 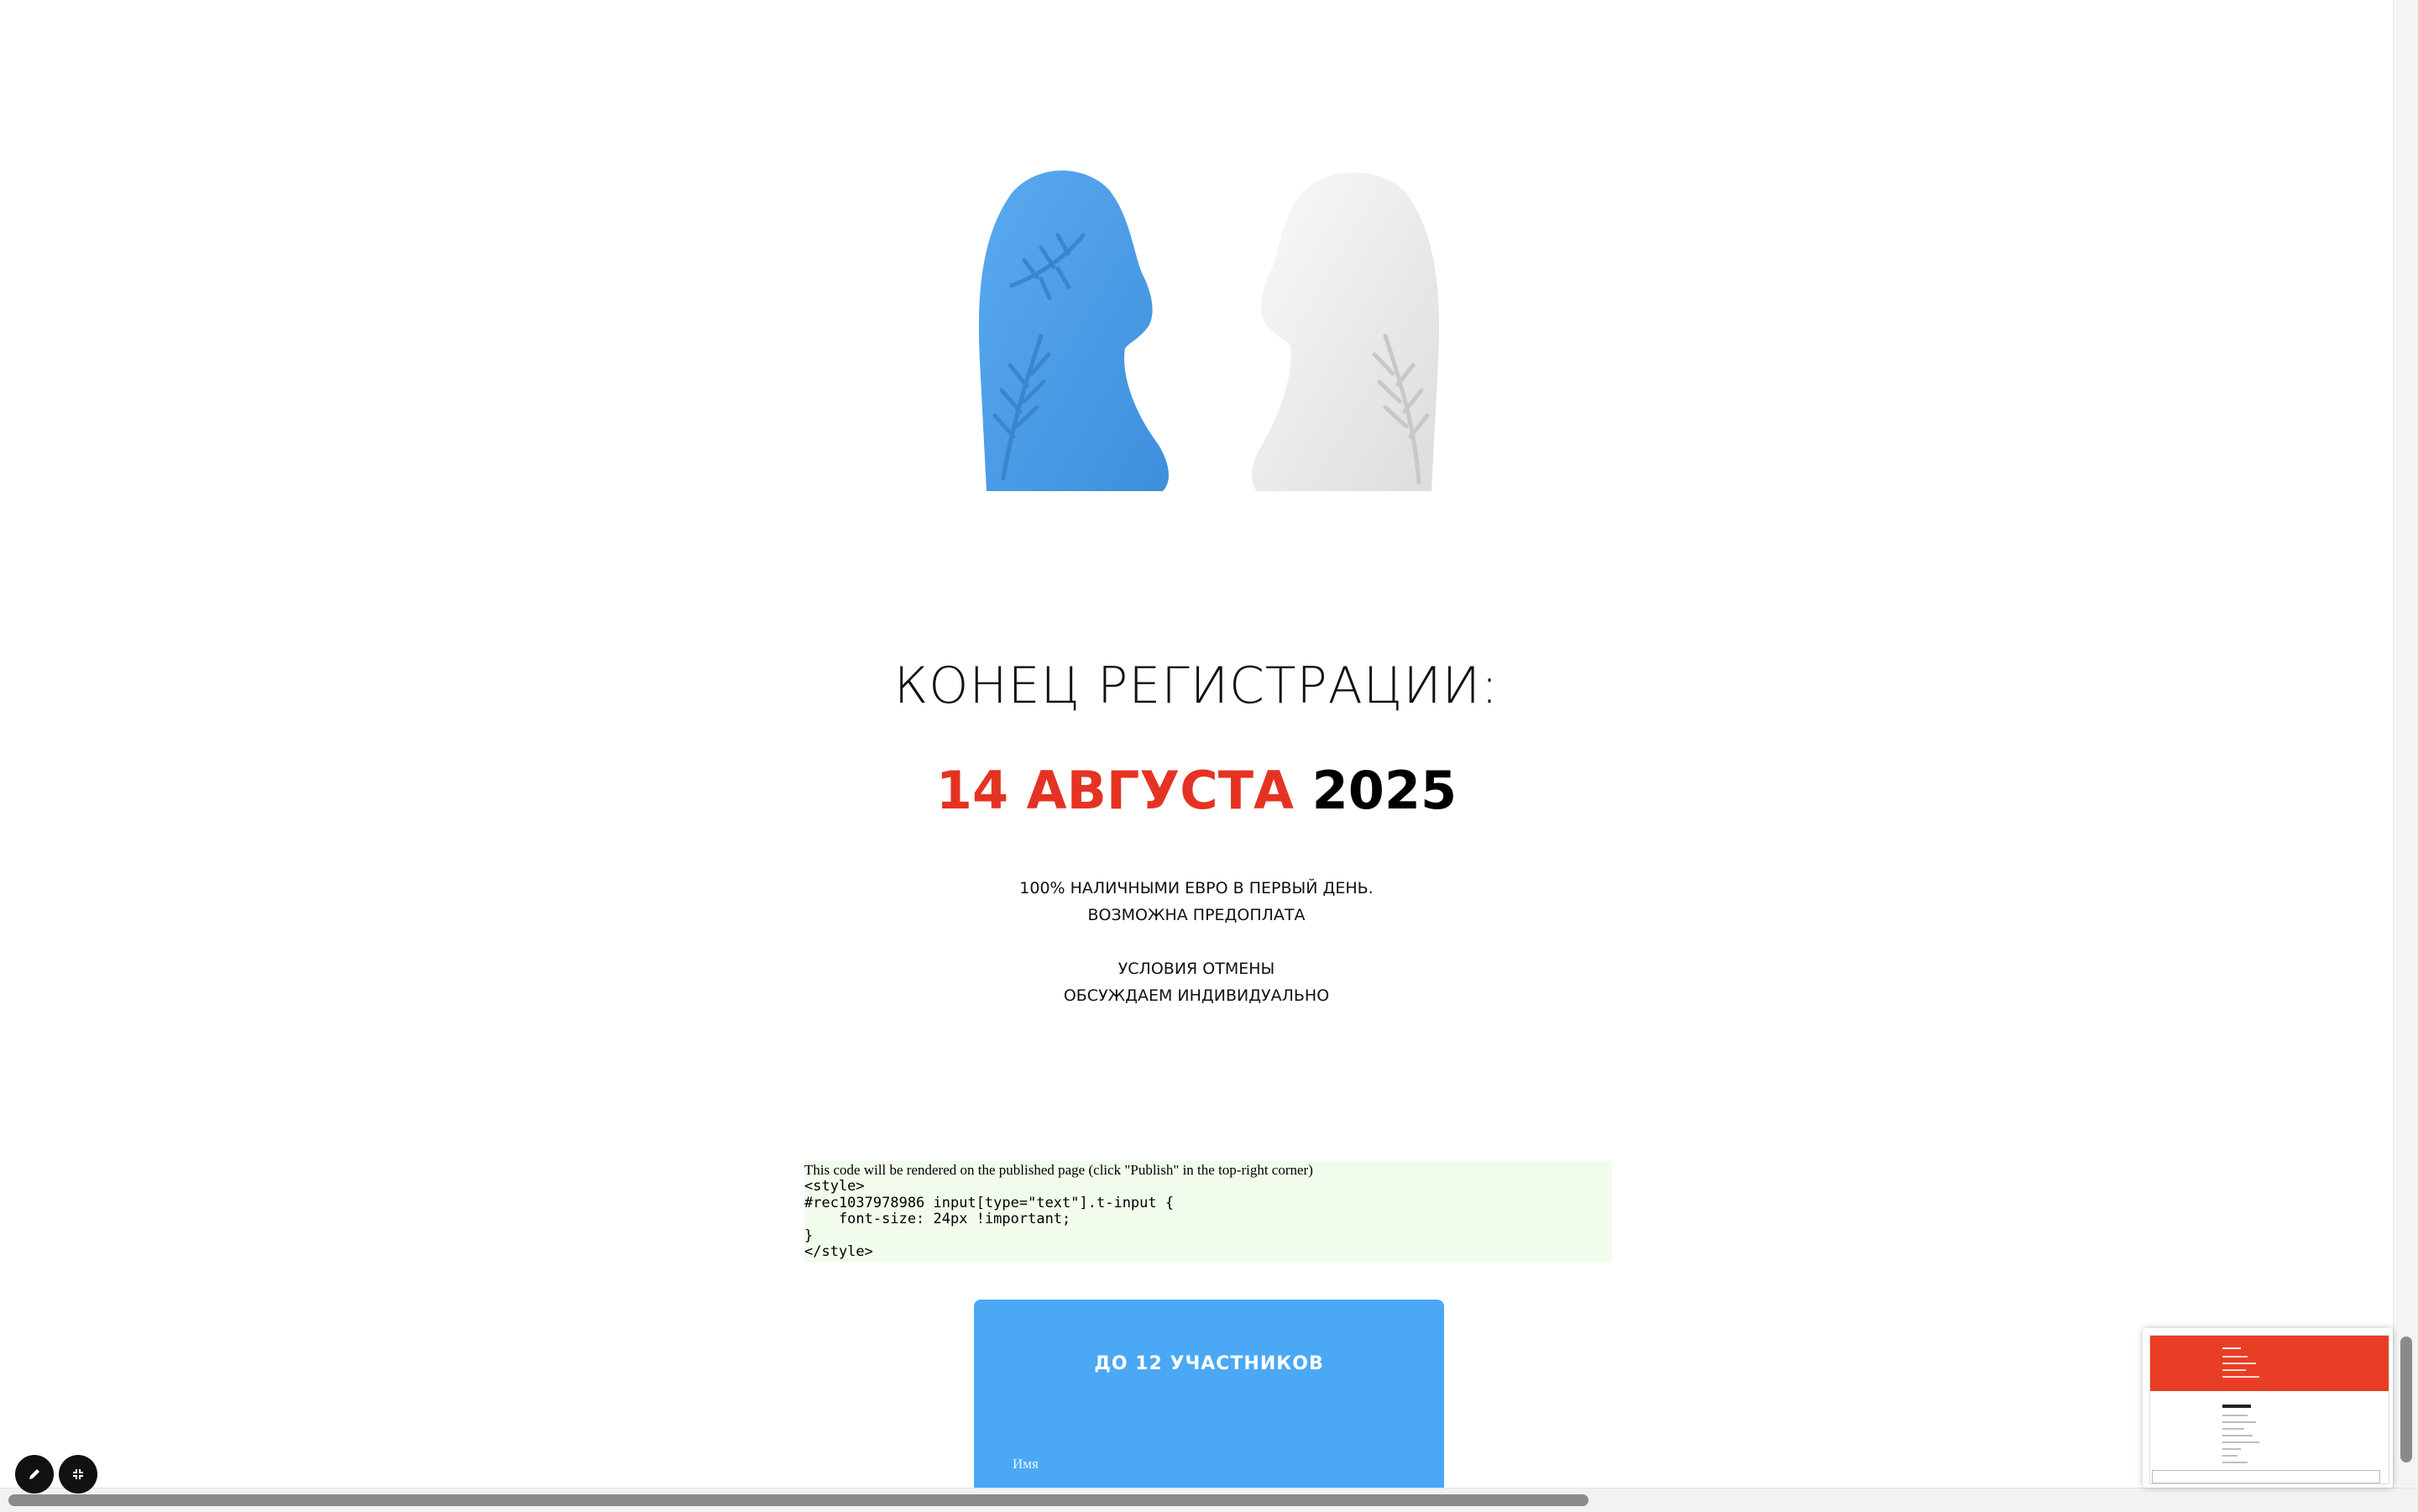 What do you see at coordinates (1196, 995) in the screenshot?
I see `note-line: ОБСУЖДАЕМ ИНДИВИДУАЛЬНО` at bounding box center [1196, 995].